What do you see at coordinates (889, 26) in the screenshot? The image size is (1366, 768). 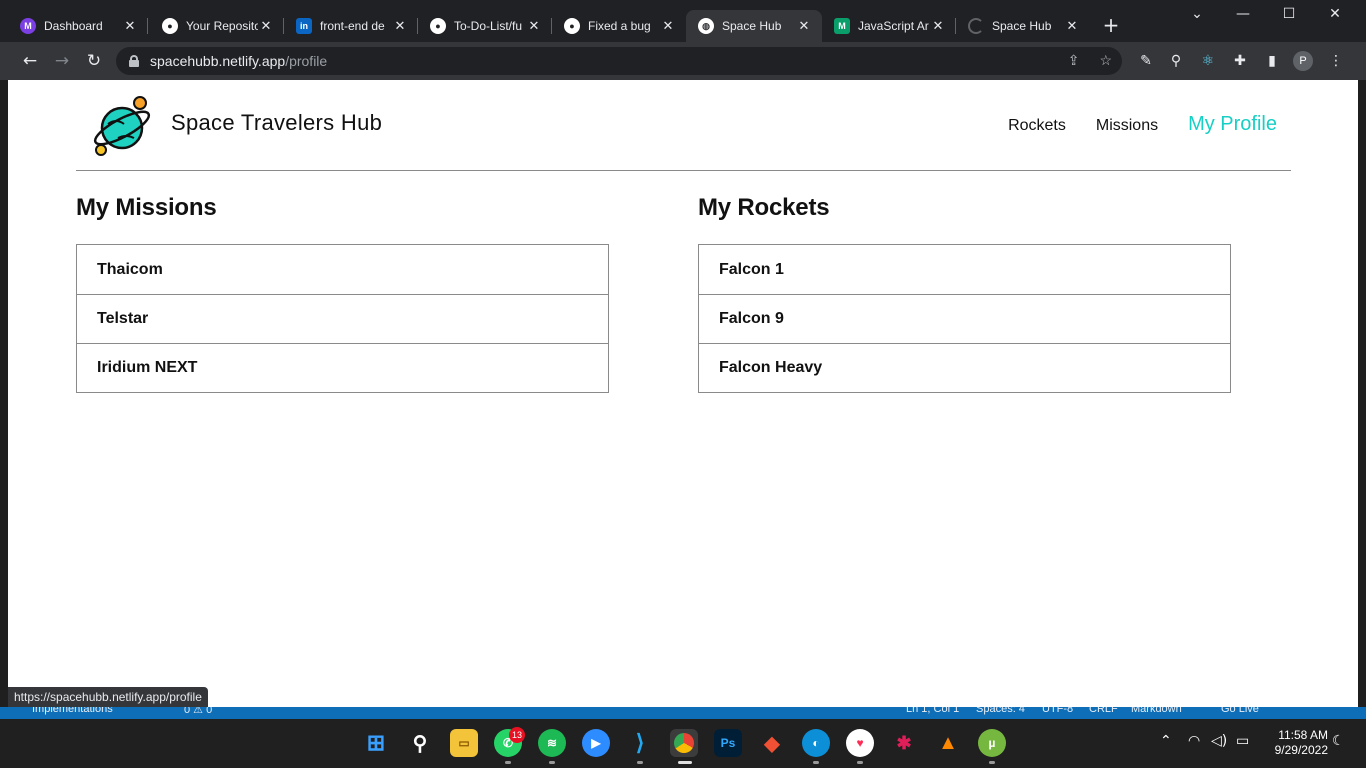 I see `browser-tab: M JavaScript Ar ✕` at bounding box center [889, 26].